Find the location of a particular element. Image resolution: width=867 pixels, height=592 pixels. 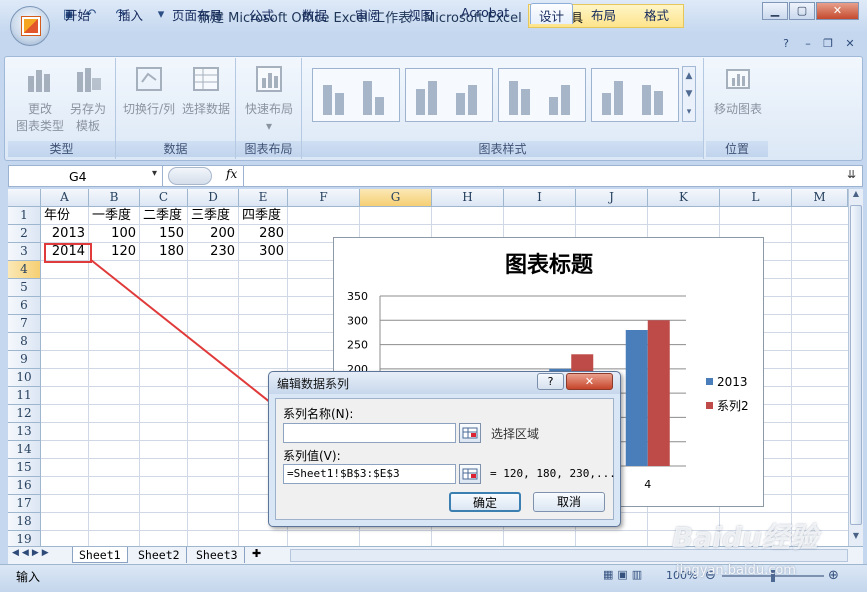

select-data-button: 选择数据 is located at coordinates (206, 91).